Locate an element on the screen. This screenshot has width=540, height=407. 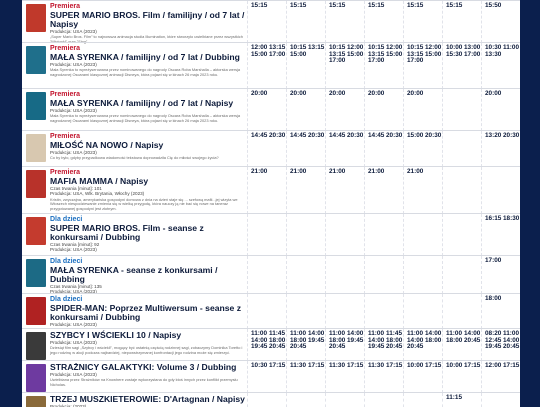
showtime-link: 16:15 is located at coordinates (493, 219).